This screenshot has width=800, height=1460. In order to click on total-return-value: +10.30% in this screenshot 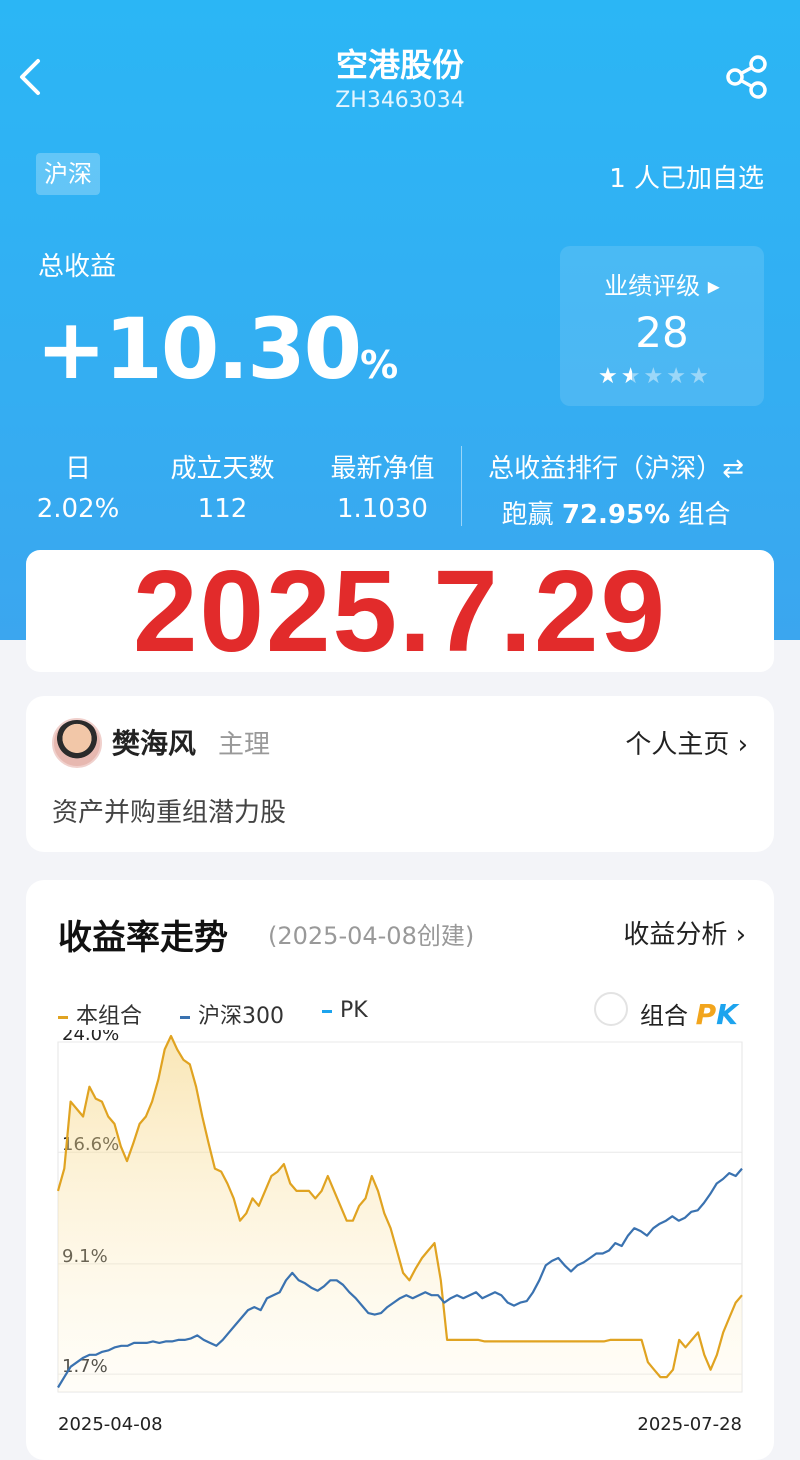, I will do `click(217, 349)`.